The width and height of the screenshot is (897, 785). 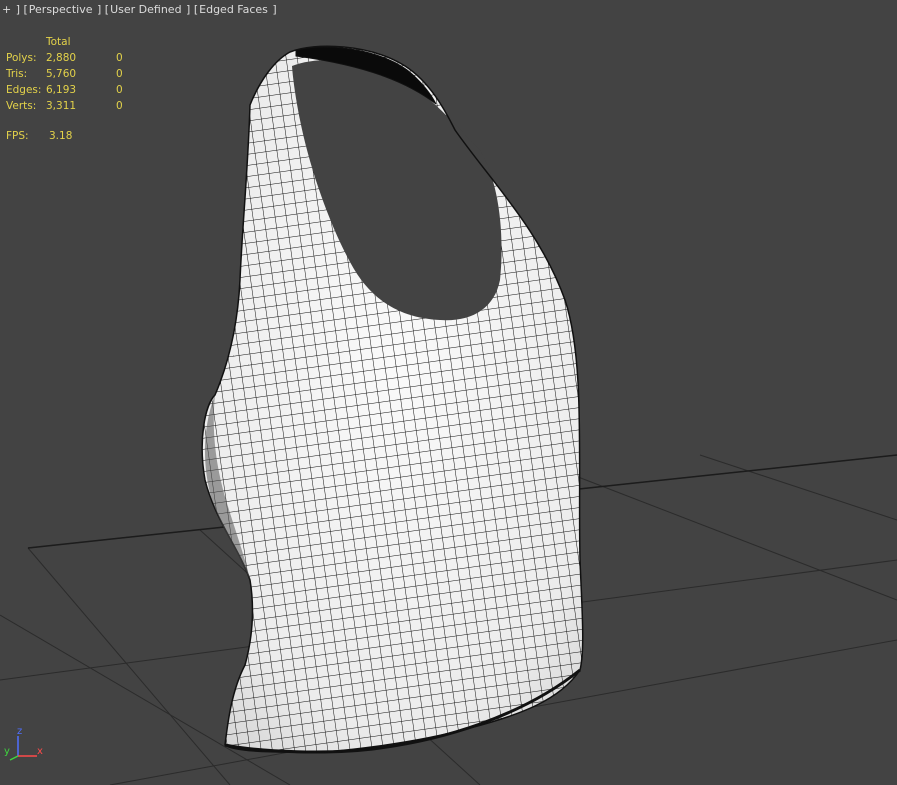 What do you see at coordinates (24, 90) in the screenshot?
I see `stats-label: Edges:` at bounding box center [24, 90].